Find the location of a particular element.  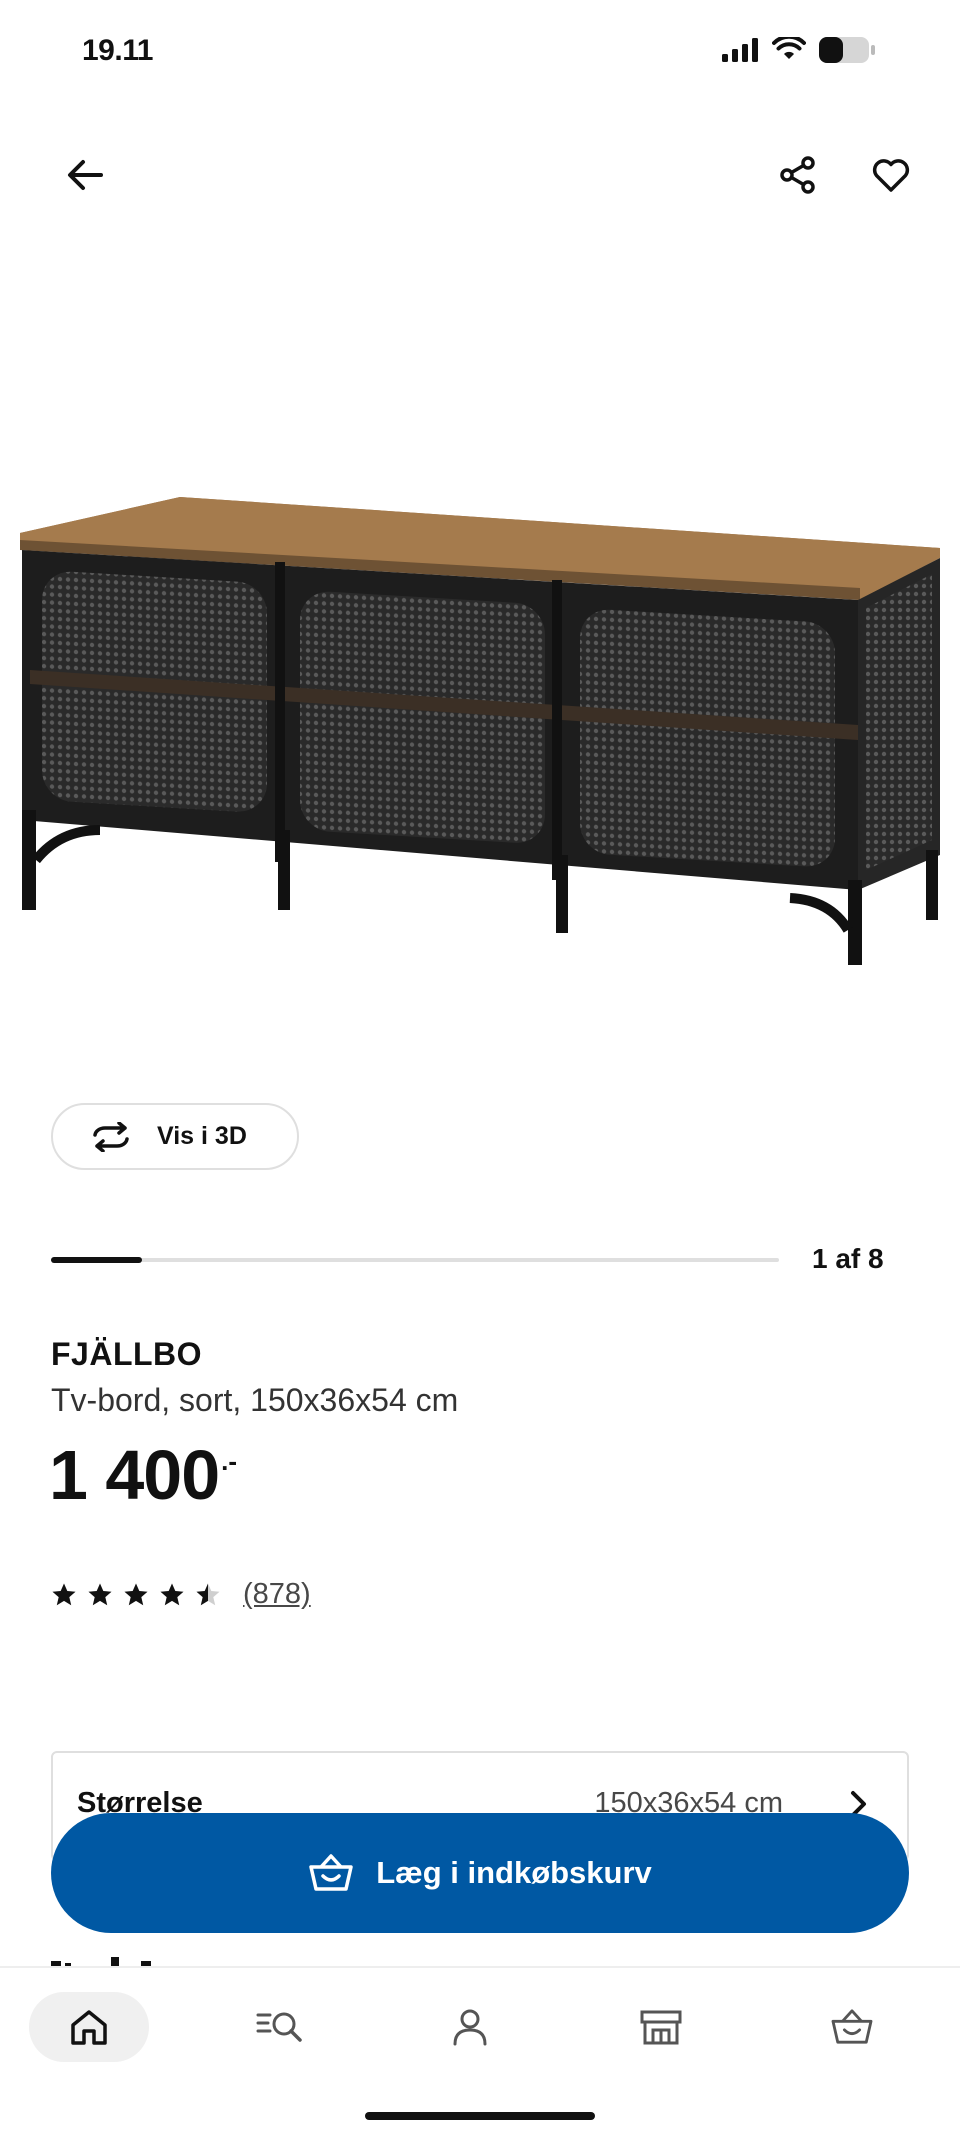

tab-store is located at coordinates (661, 2027).